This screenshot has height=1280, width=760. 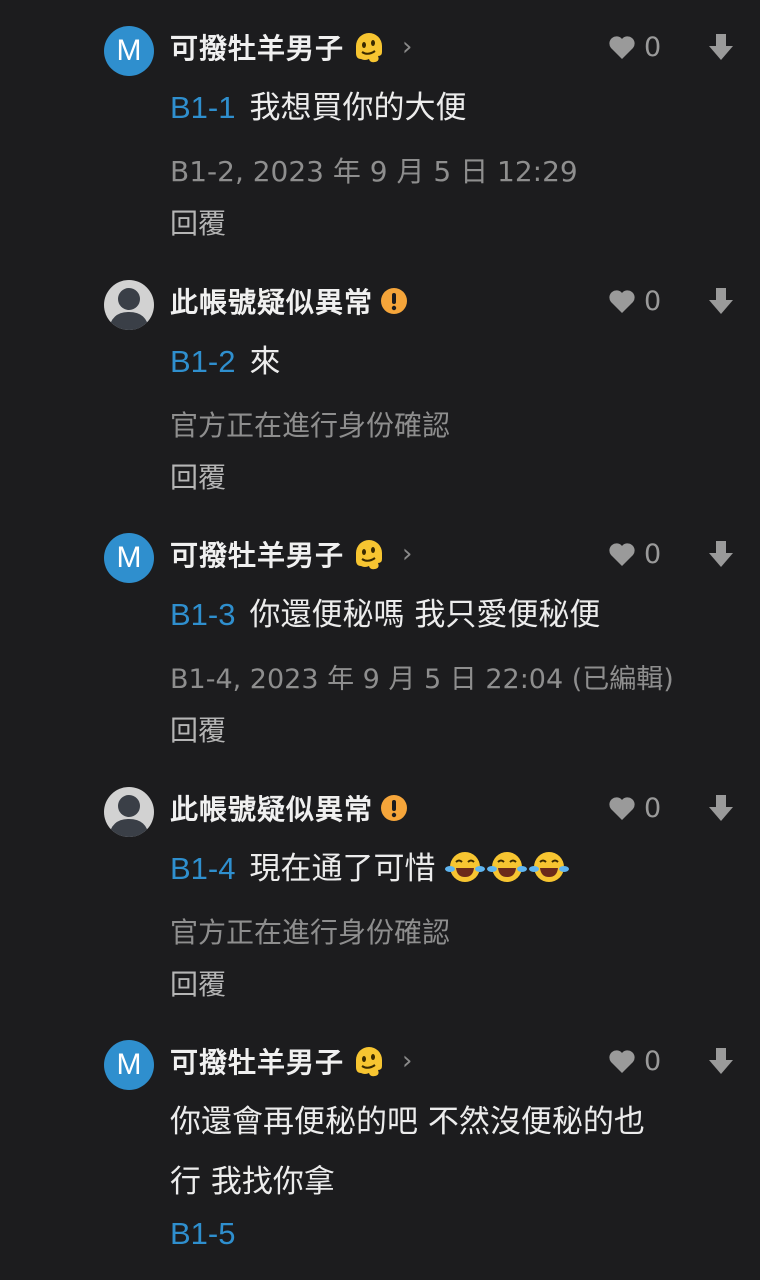 I want to click on floor-link: B1-4, so click(x=202, y=868).